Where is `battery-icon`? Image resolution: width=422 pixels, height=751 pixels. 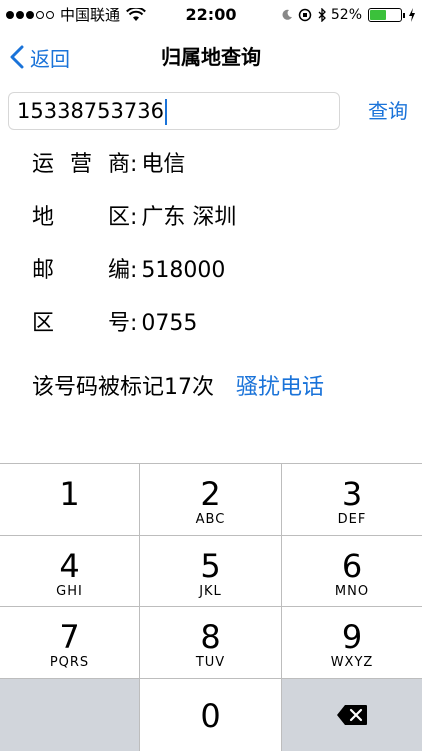
battery-icon is located at coordinates (386, 15).